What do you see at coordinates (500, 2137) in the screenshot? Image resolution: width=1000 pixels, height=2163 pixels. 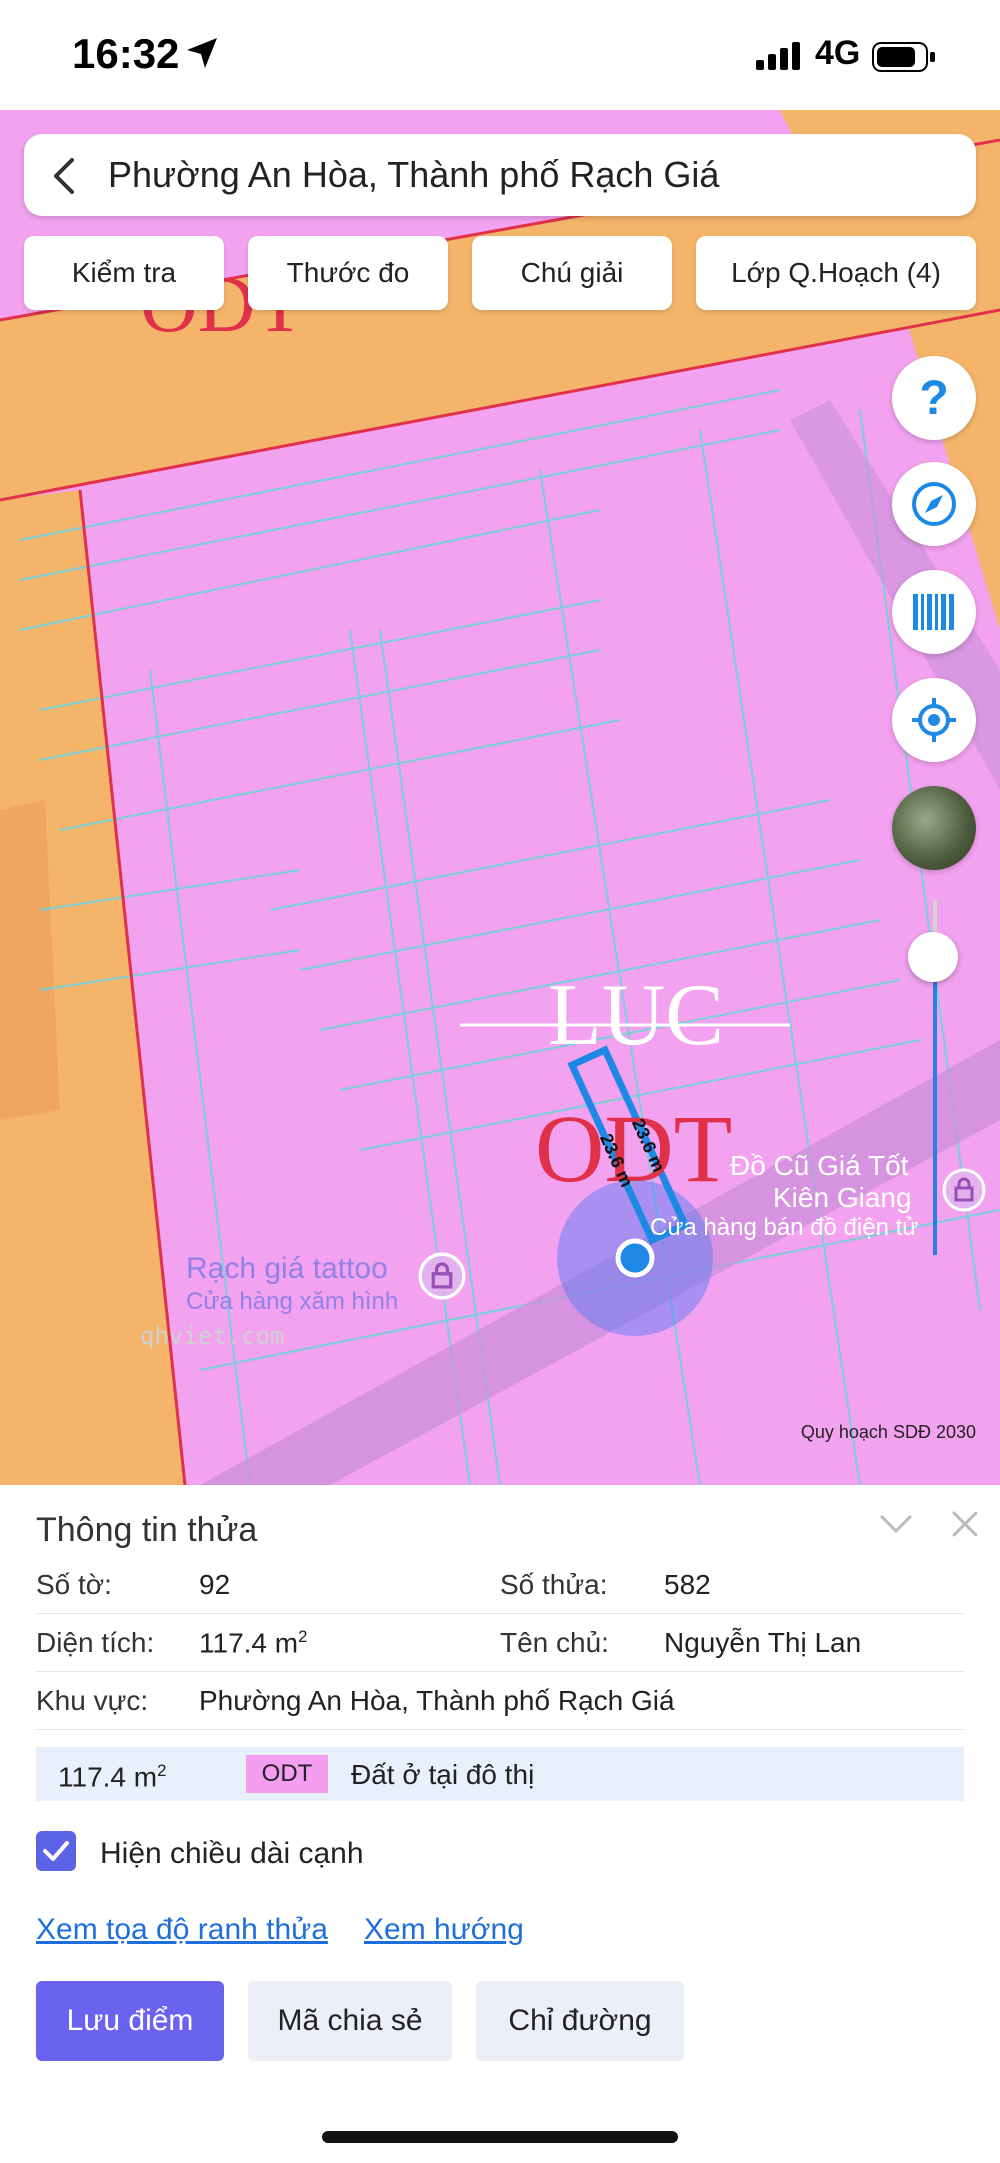 I see `home-indicator` at bounding box center [500, 2137].